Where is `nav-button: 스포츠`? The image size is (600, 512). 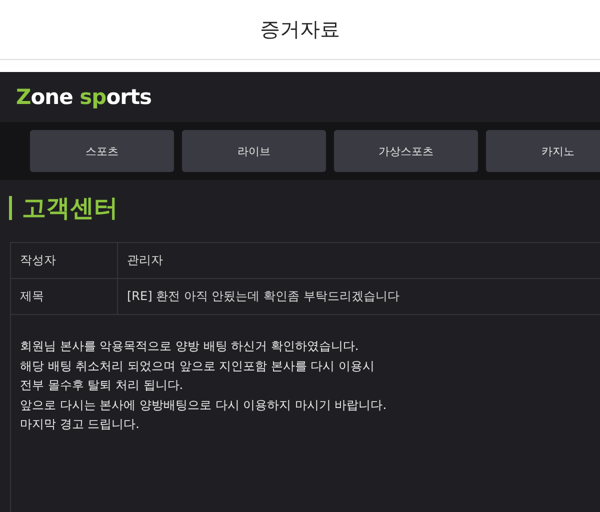
nav-button: 스포츠 is located at coordinates (102, 151).